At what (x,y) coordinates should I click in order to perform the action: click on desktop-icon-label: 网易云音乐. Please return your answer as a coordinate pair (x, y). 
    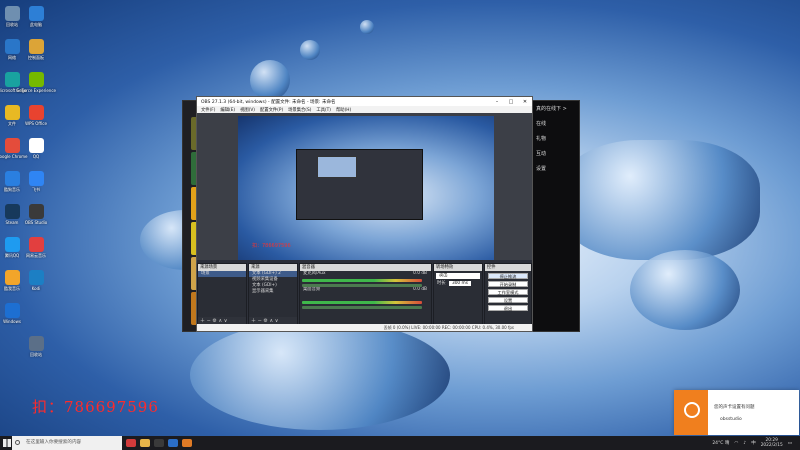
    Looking at the image, I should click on (36, 255).